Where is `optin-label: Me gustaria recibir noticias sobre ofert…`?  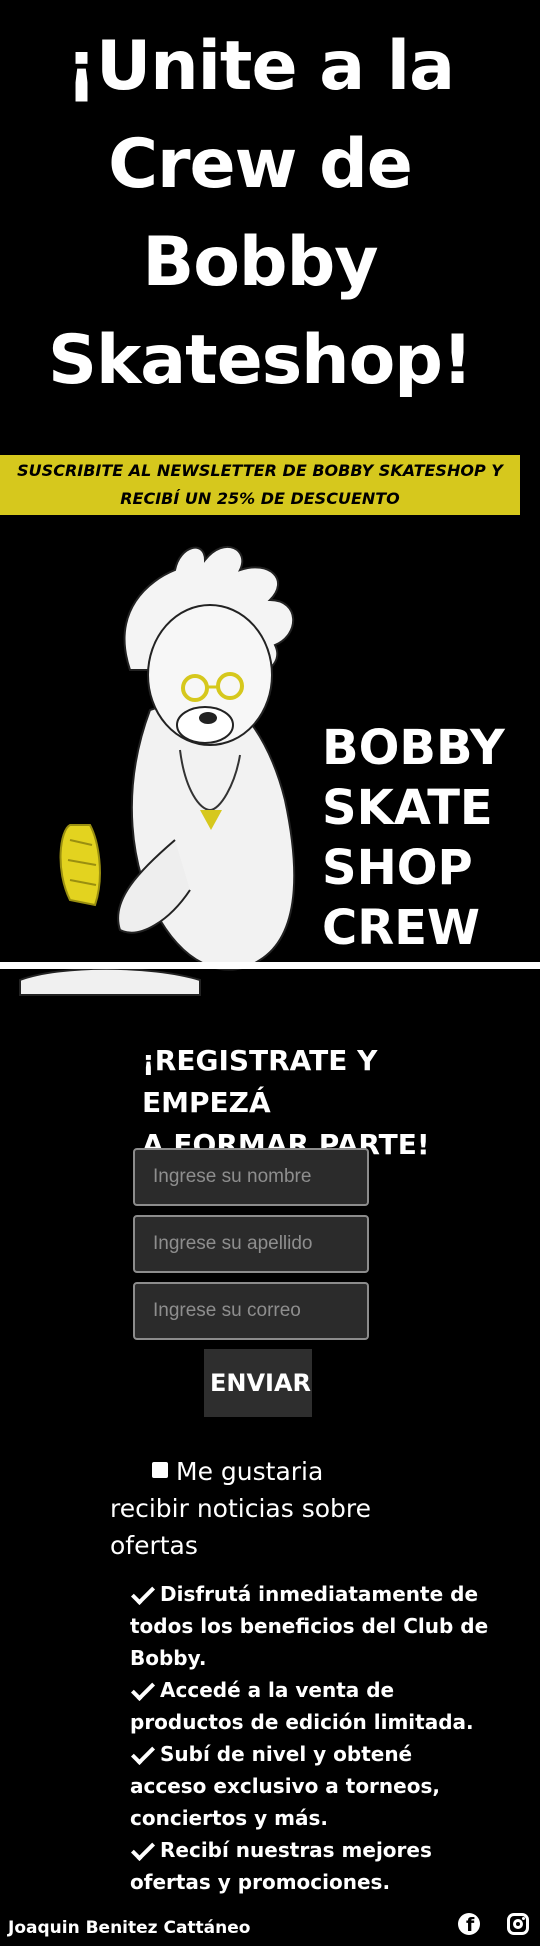
optin-label: Me gustaria recibir noticias sobre ofert… is located at coordinates (241, 1508).